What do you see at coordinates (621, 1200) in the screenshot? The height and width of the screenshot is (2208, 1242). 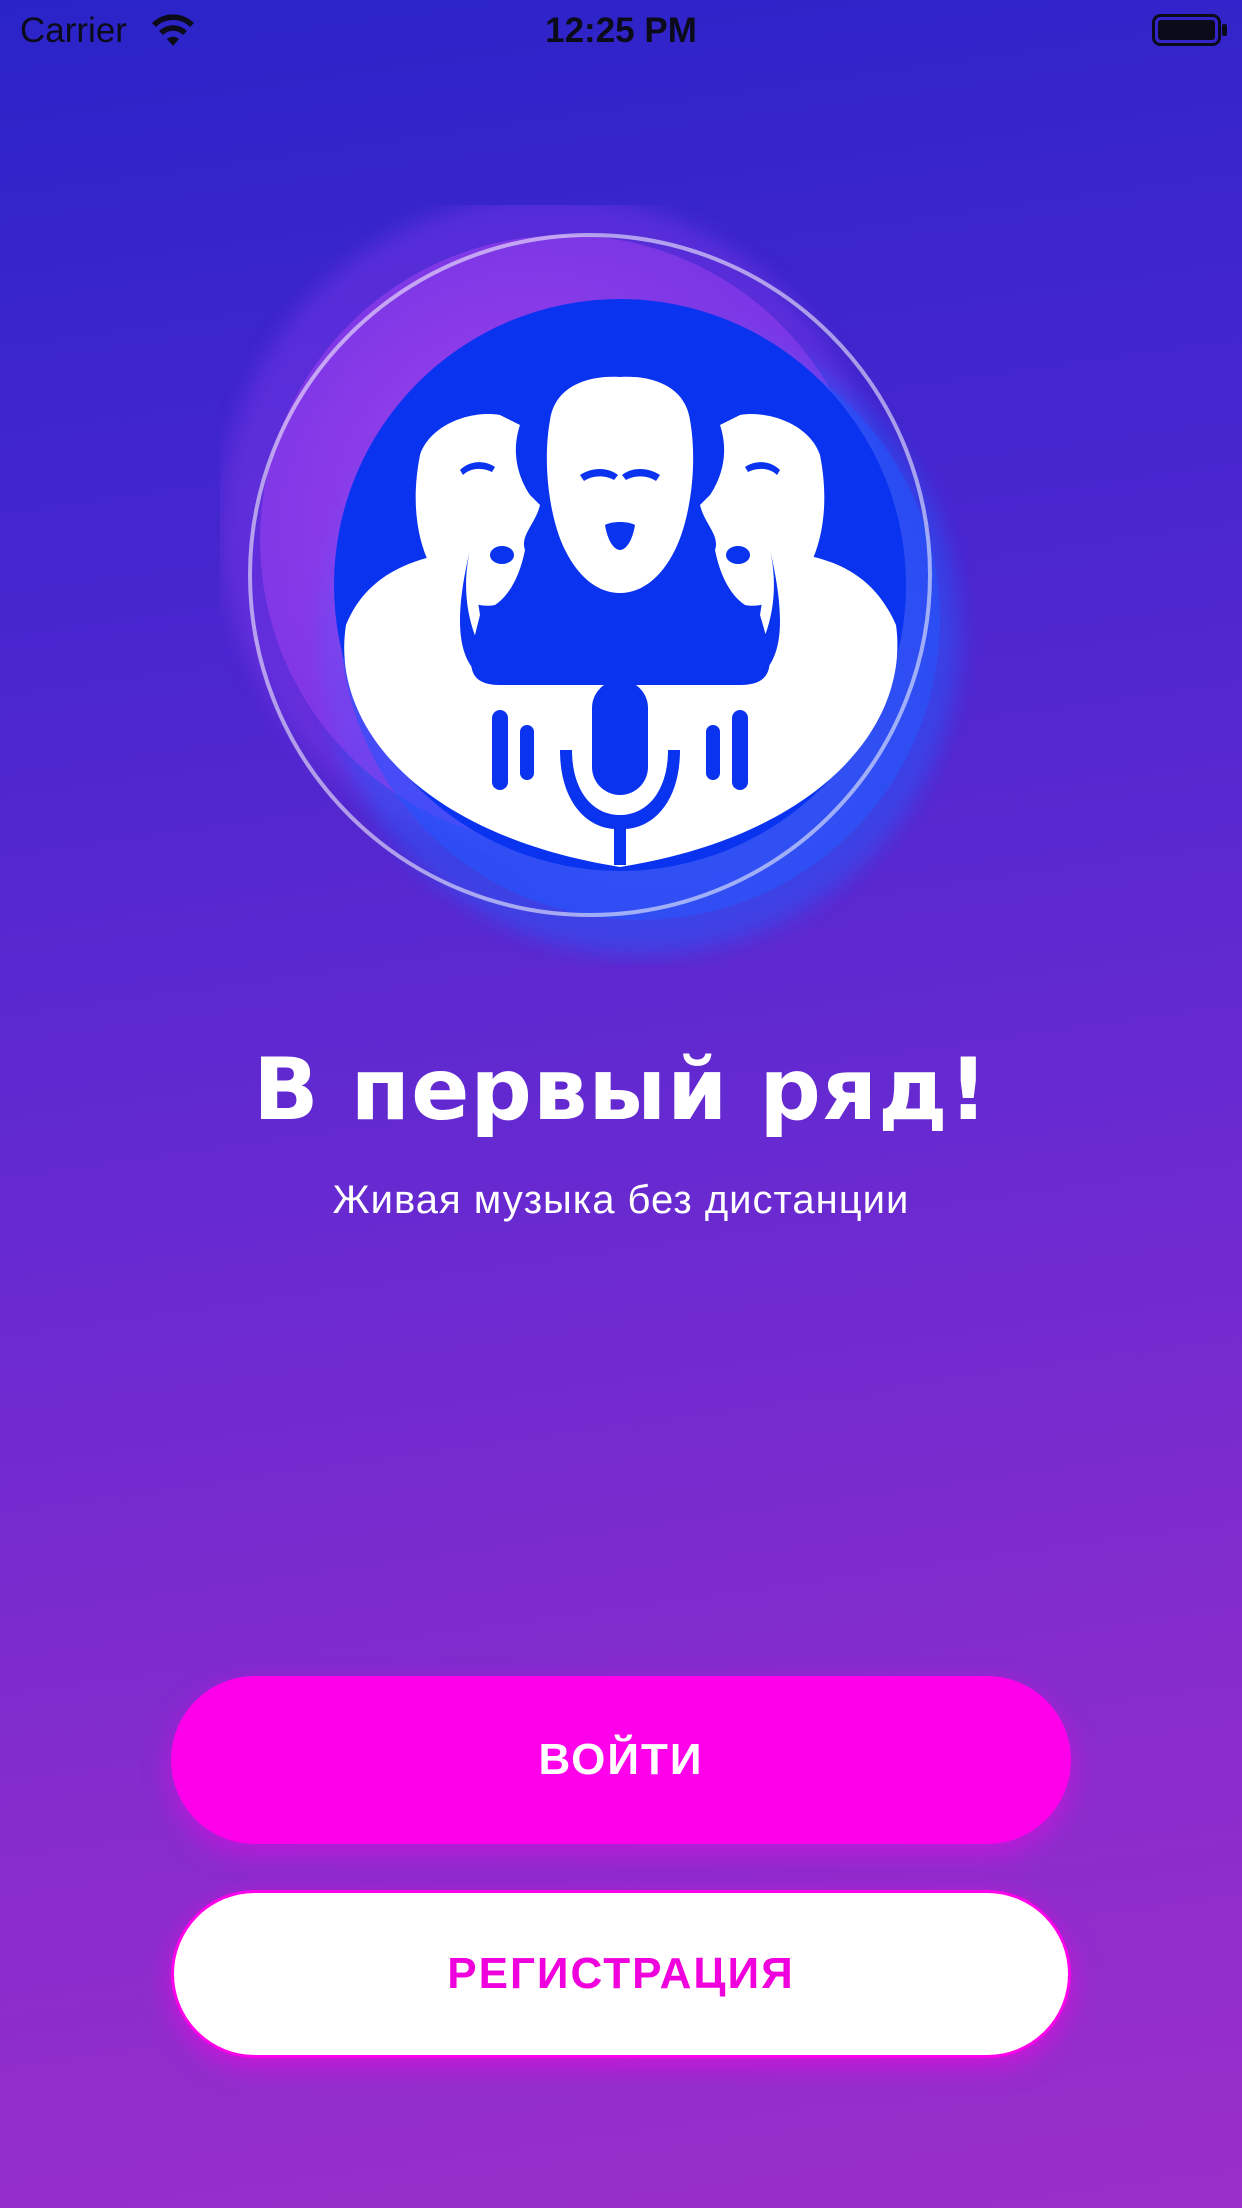 I see `welcome-subtitle: Живая музыка без дистанции` at bounding box center [621, 1200].